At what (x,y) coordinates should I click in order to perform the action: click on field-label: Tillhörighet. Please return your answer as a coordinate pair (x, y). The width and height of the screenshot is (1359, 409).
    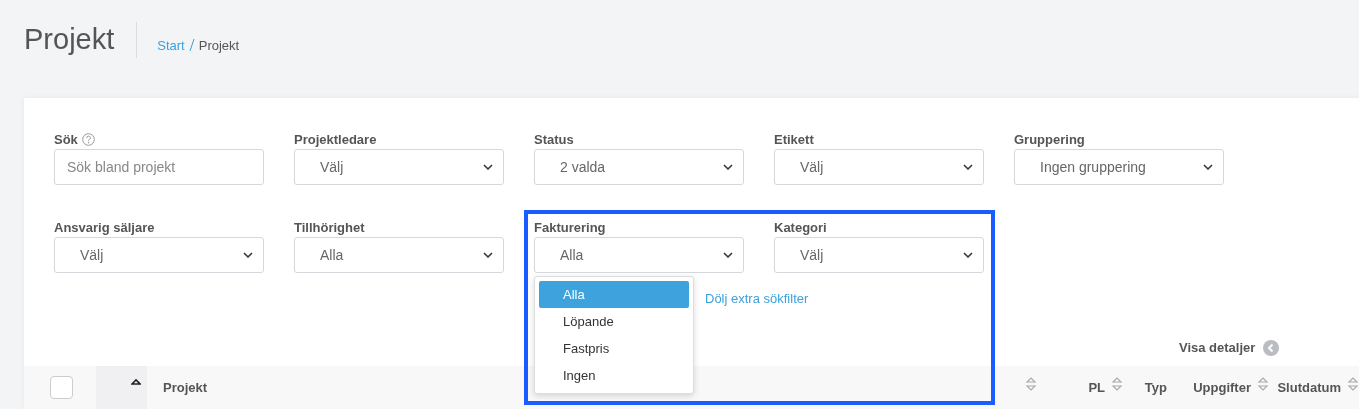
    Looking at the image, I should click on (329, 227).